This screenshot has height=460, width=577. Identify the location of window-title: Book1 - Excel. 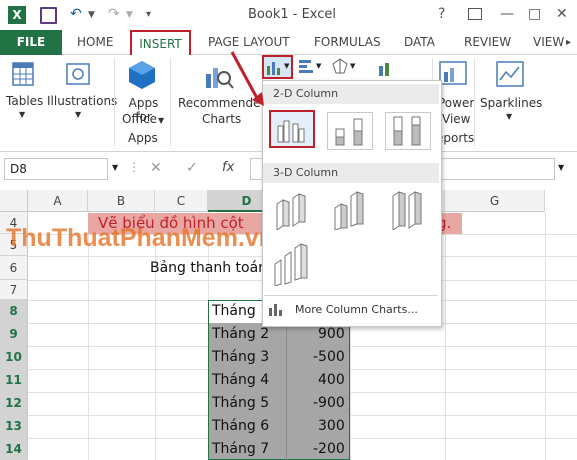
(292, 14).